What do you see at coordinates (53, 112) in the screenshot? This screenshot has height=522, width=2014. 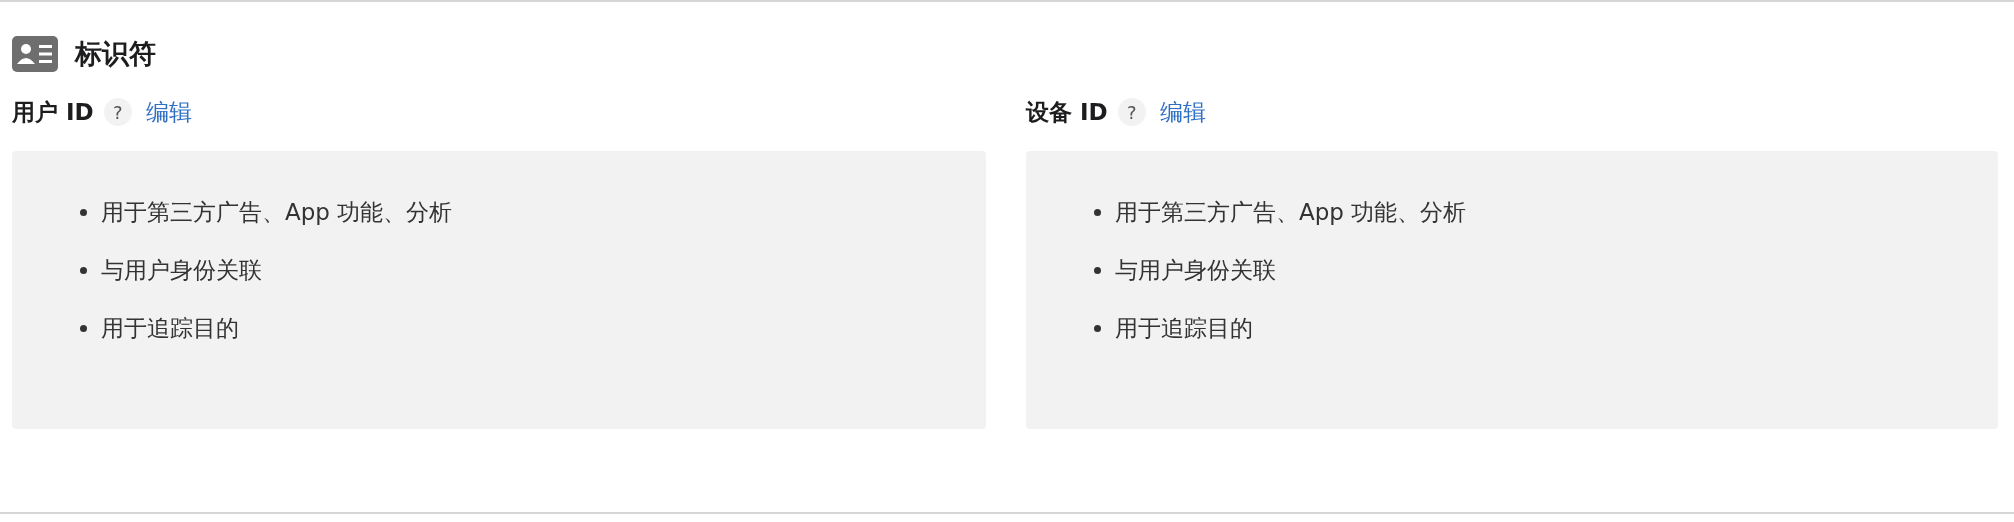 I see `identifier-label: 用户 ID` at bounding box center [53, 112].